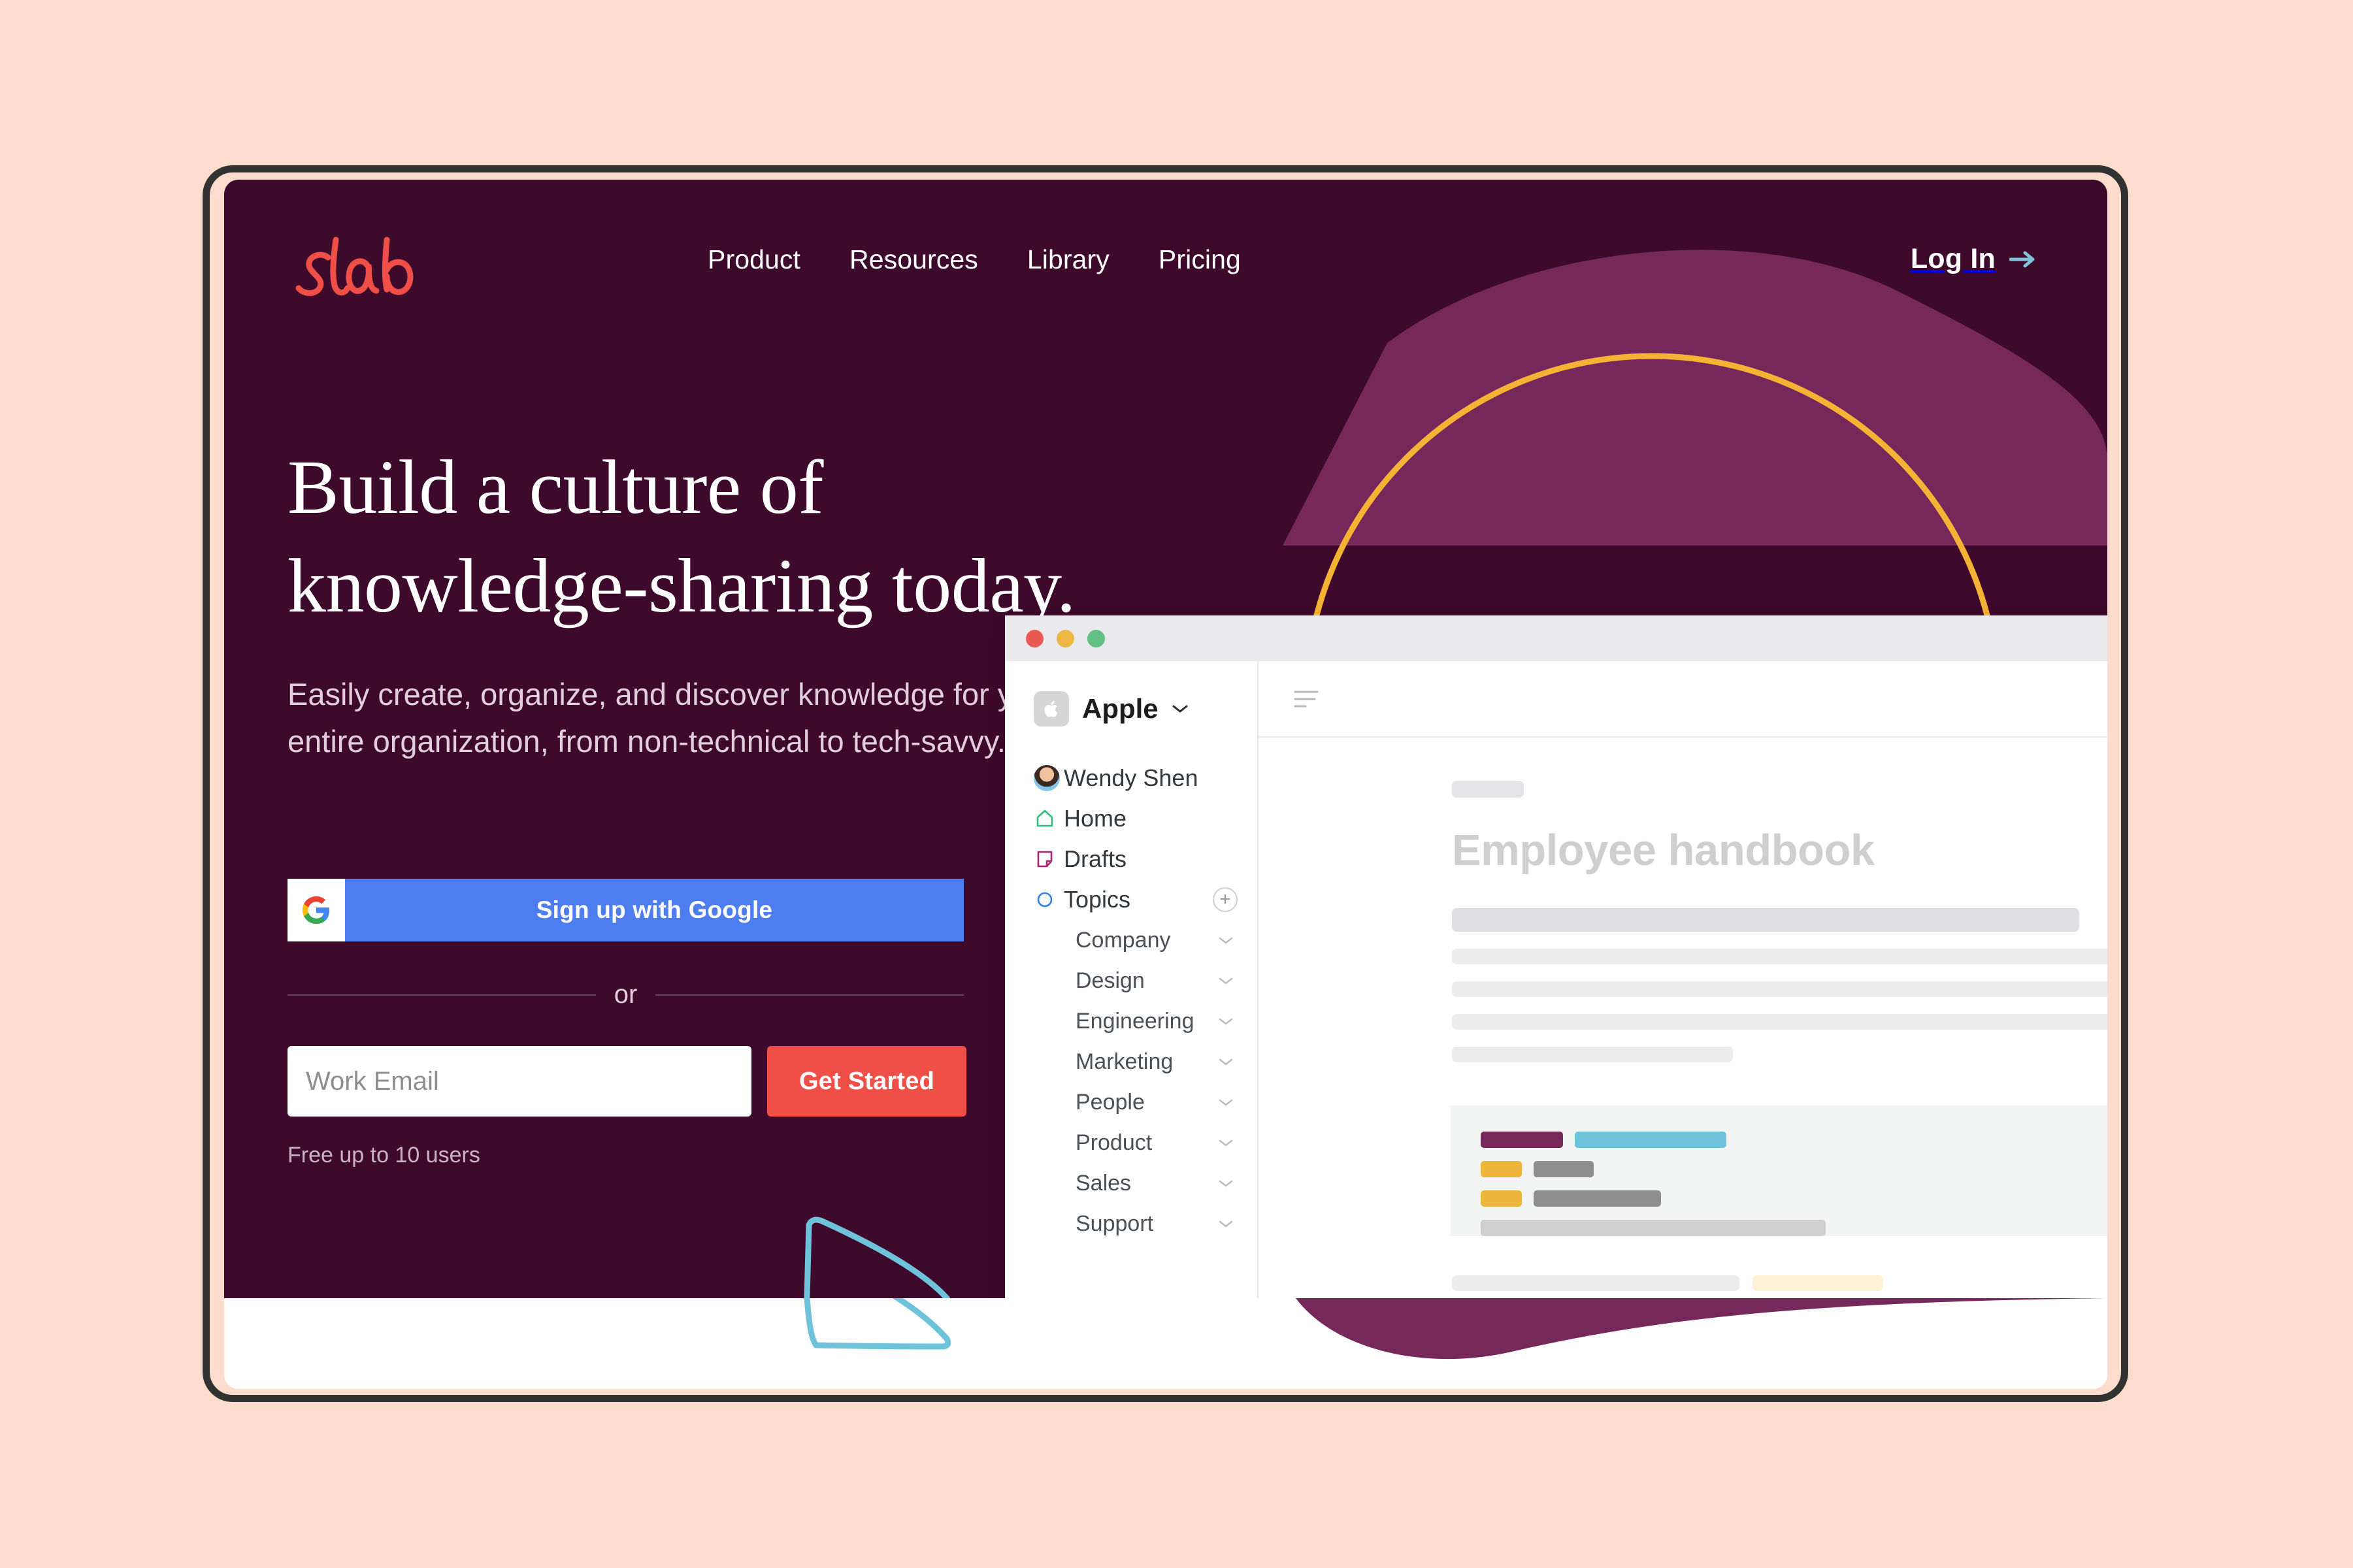  What do you see at coordinates (1817, 1283) in the screenshot?
I see `doc-highlight-placeholder` at bounding box center [1817, 1283].